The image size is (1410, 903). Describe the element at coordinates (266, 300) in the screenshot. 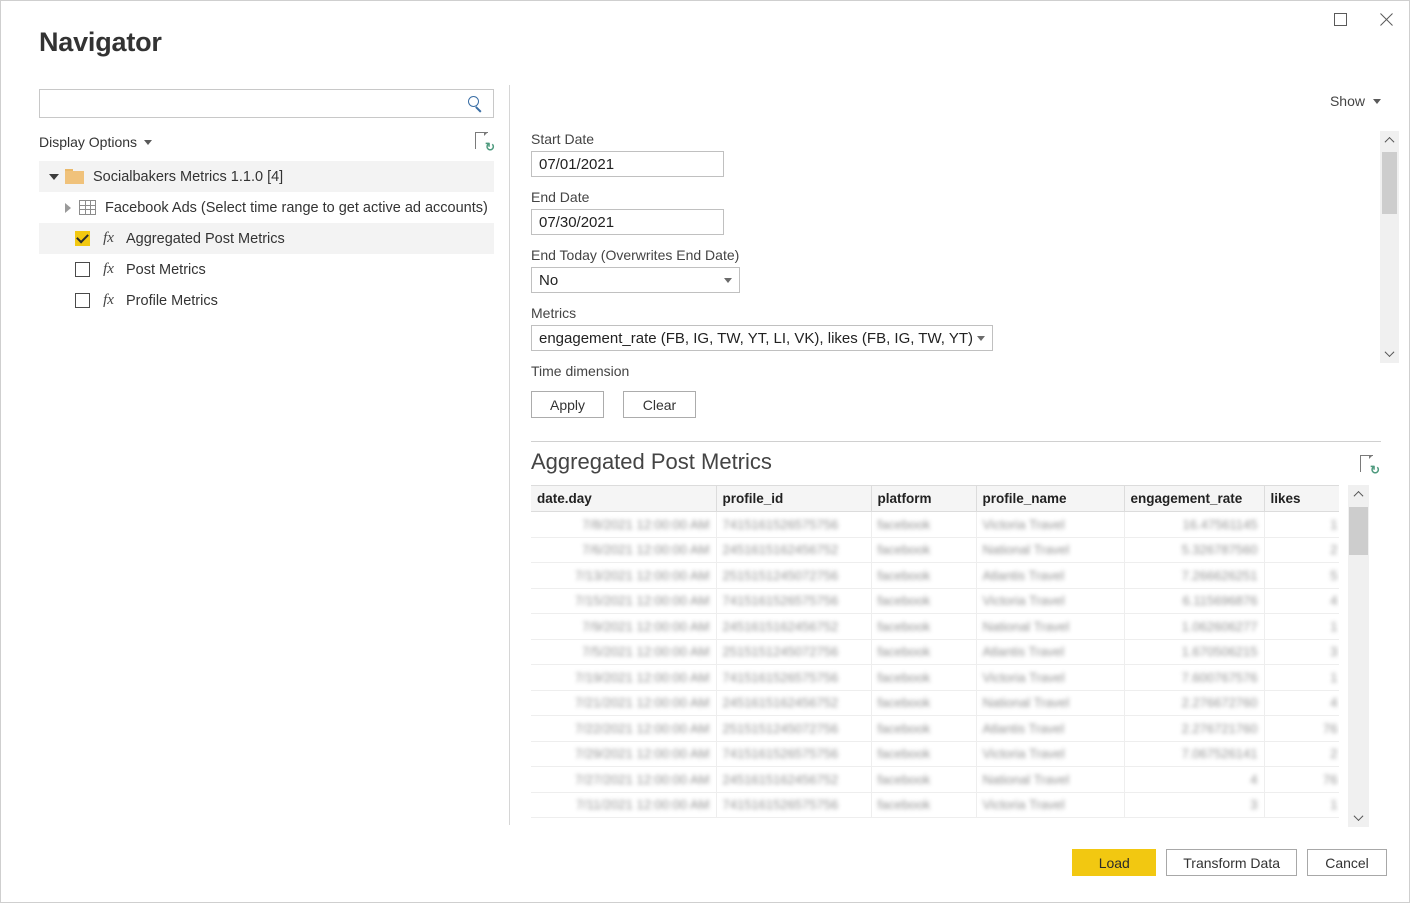

I see `tree-item-profile-metrics: fx Profile Metrics` at that location.